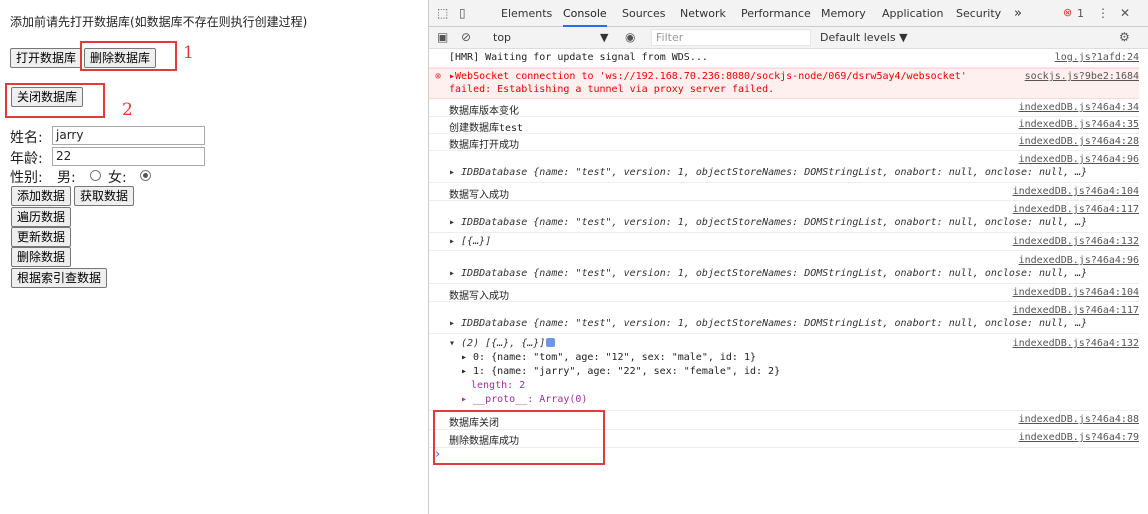 The image size is (1148, 514). Describe the element at coordinates (95, 175) in the screenshot. I see `male-radio` at that location.